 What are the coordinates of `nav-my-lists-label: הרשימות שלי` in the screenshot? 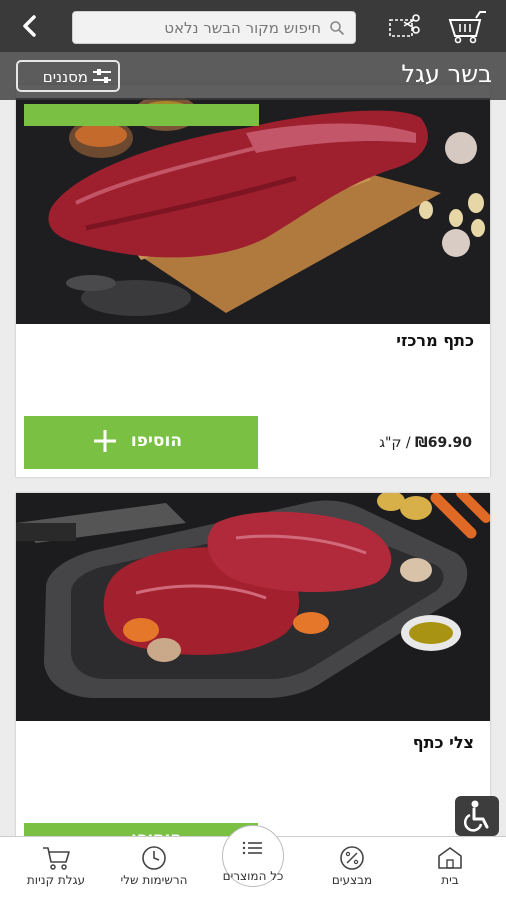 It's located at (154, 880).